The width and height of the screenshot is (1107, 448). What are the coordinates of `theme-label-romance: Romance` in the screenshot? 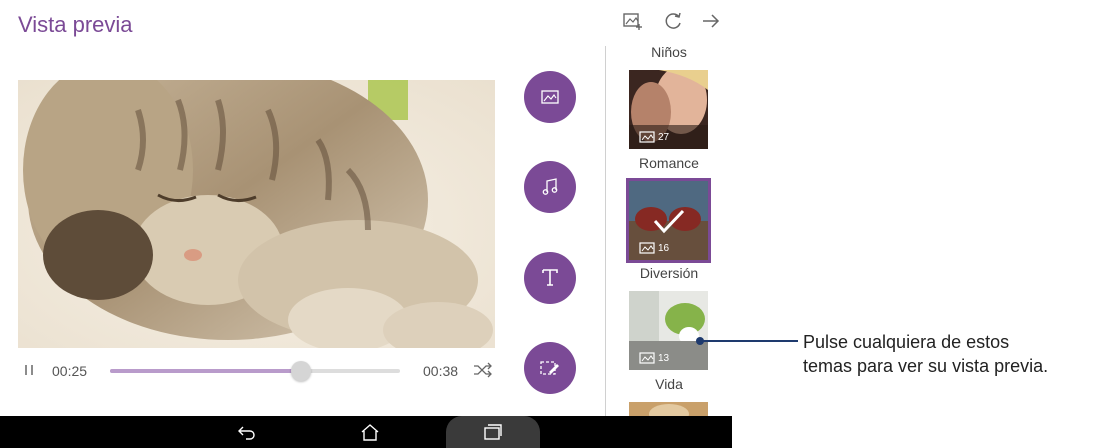 It's located at (669, 163).